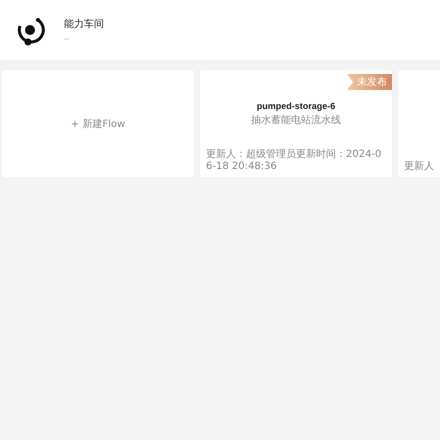 The height and width of the screenshot is (440, 440). Describe the element at coordinates (369, 82) in the screenshot. I see `status-badge: 未发布` at that location.